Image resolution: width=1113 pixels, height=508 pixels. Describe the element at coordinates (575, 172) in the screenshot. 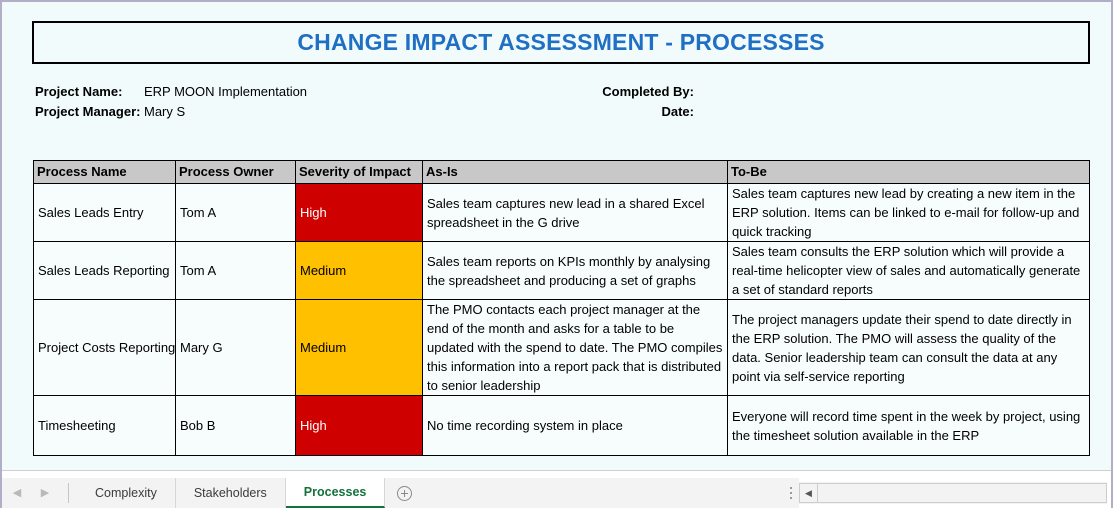

I see `column-header-as-is: As-Is` at that location.